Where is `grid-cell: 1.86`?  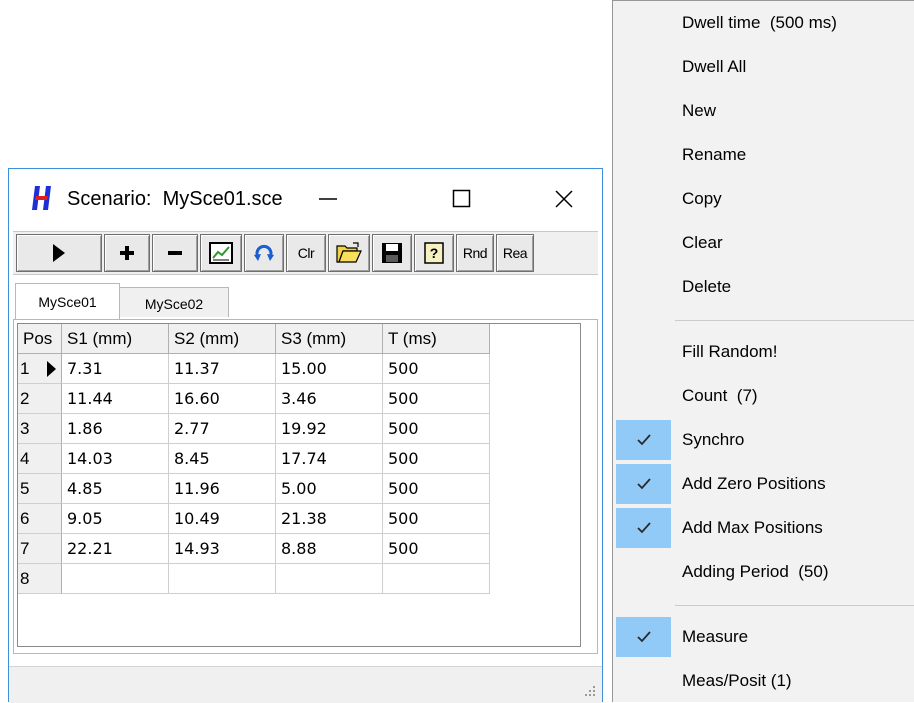 grid-cell: 1.86 is located at coordinates (115, 429).